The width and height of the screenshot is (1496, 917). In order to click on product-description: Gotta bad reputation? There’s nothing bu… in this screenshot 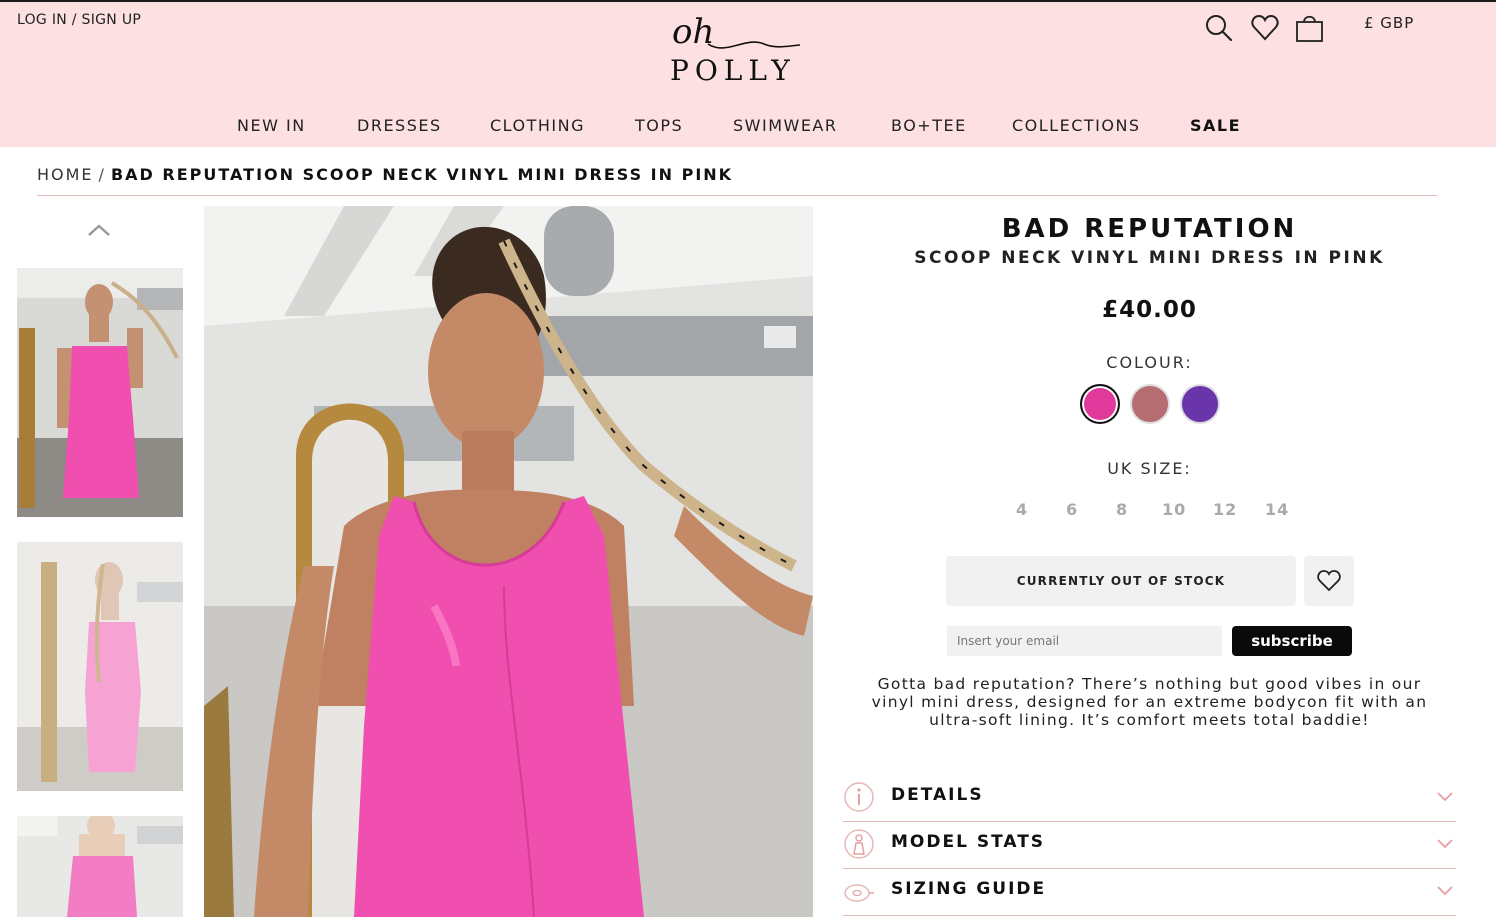, I will do `click(1149, 702)`.